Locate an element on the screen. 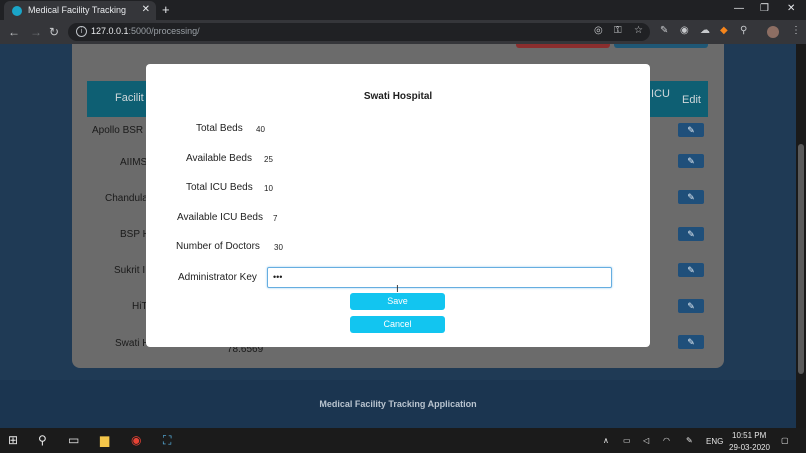 Image resolution: width=806 pixels, height=453 pixels. forward-icon: → is located at coordinates (36, 32).